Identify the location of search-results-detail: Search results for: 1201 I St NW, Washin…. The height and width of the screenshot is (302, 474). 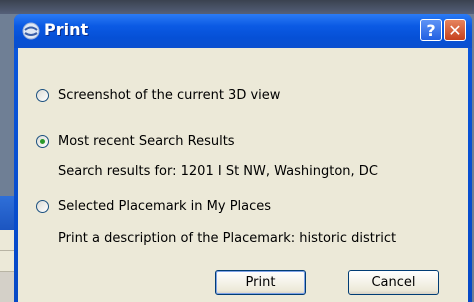
(218, 171).